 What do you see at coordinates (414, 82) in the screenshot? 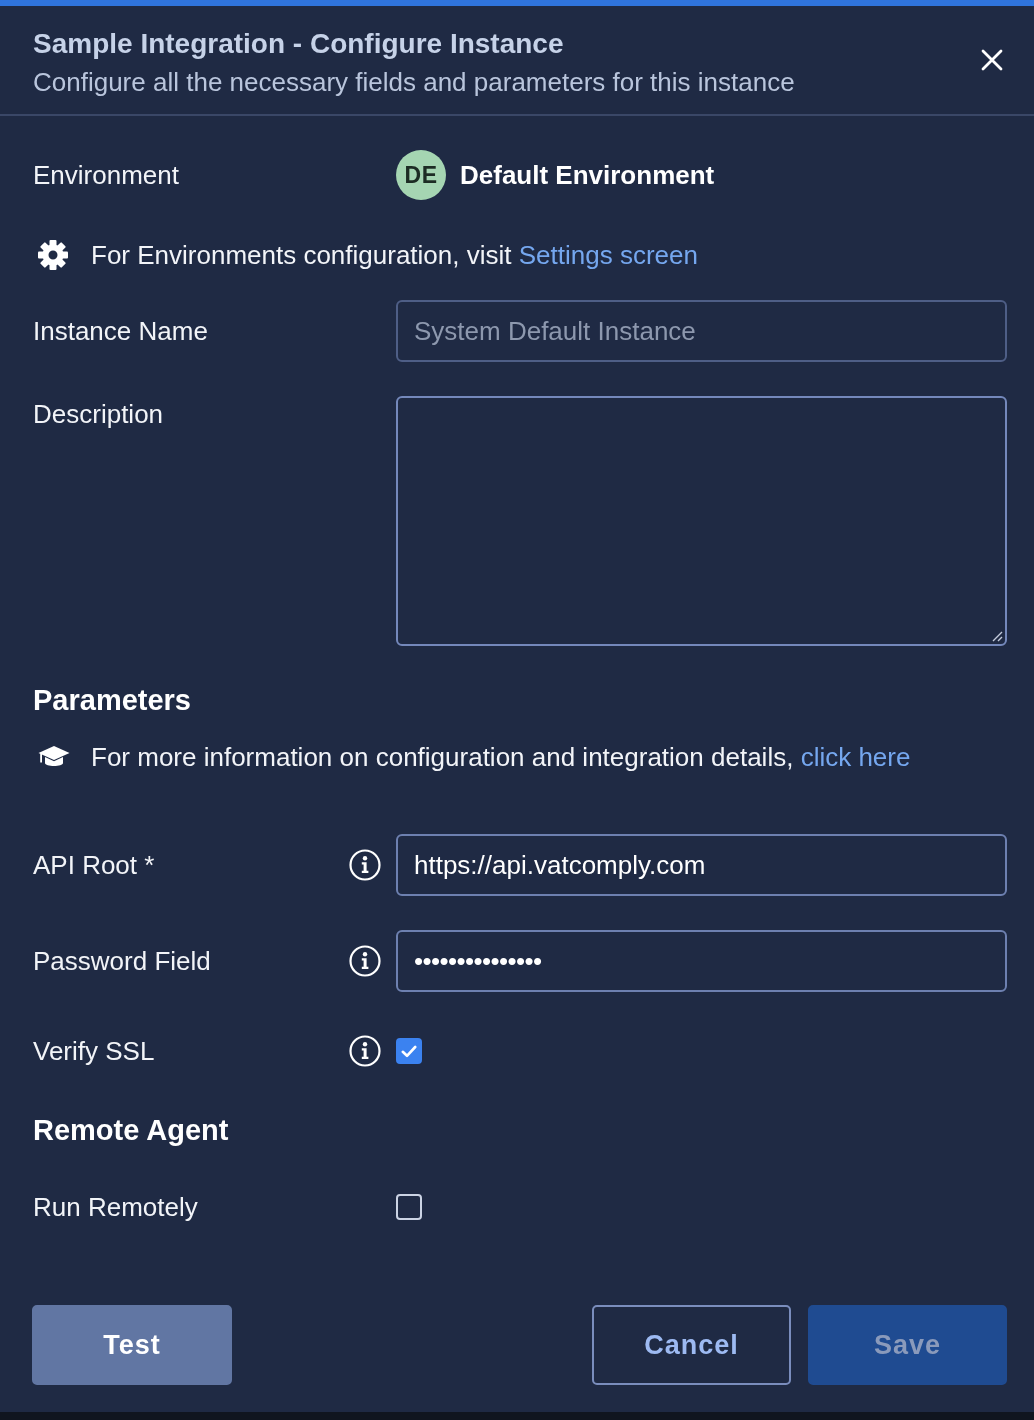
I see `dialog-subtitle: Configure all the necessary fields and parameters for this instance` at bounding box center [414, 82].